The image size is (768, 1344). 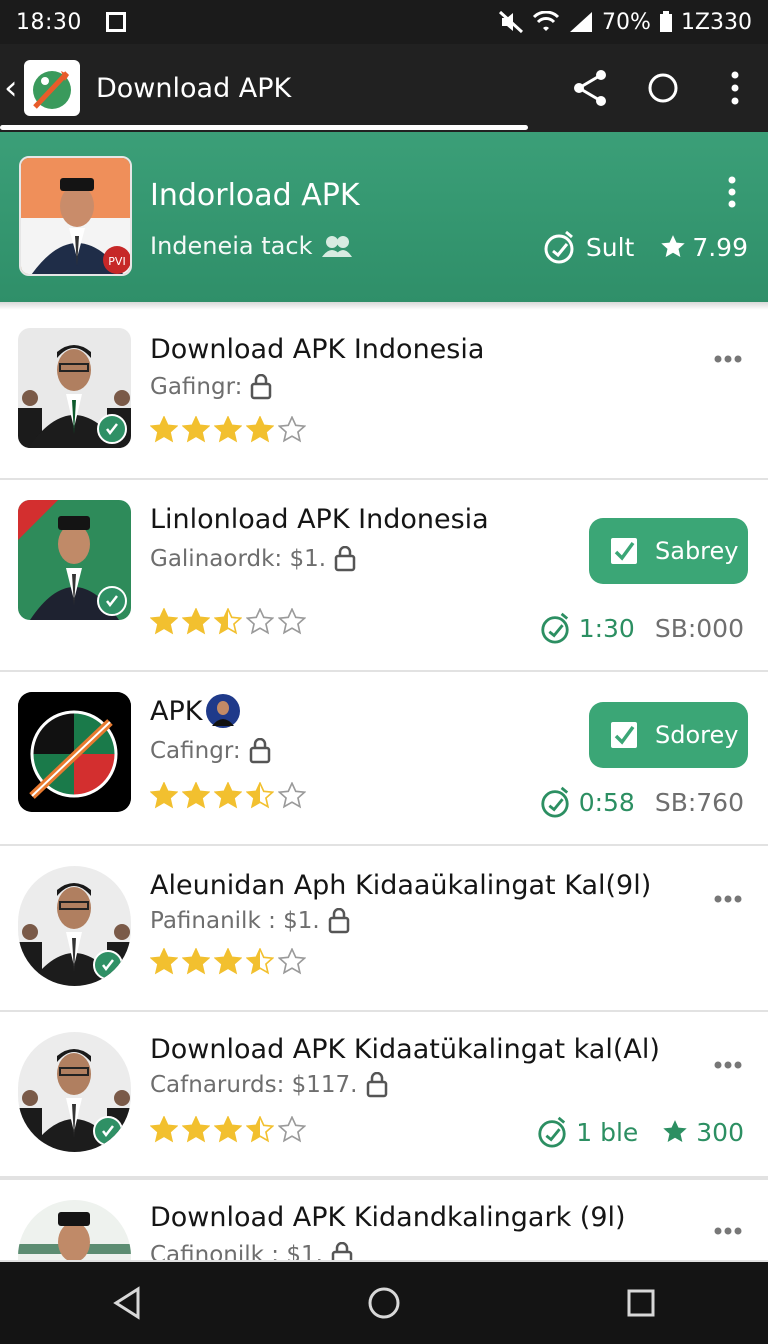 What do you see at coordinates (75, 216) in the screenshot?
I see `featured-thumbnail: PVI` at bounding box center [75, 216].